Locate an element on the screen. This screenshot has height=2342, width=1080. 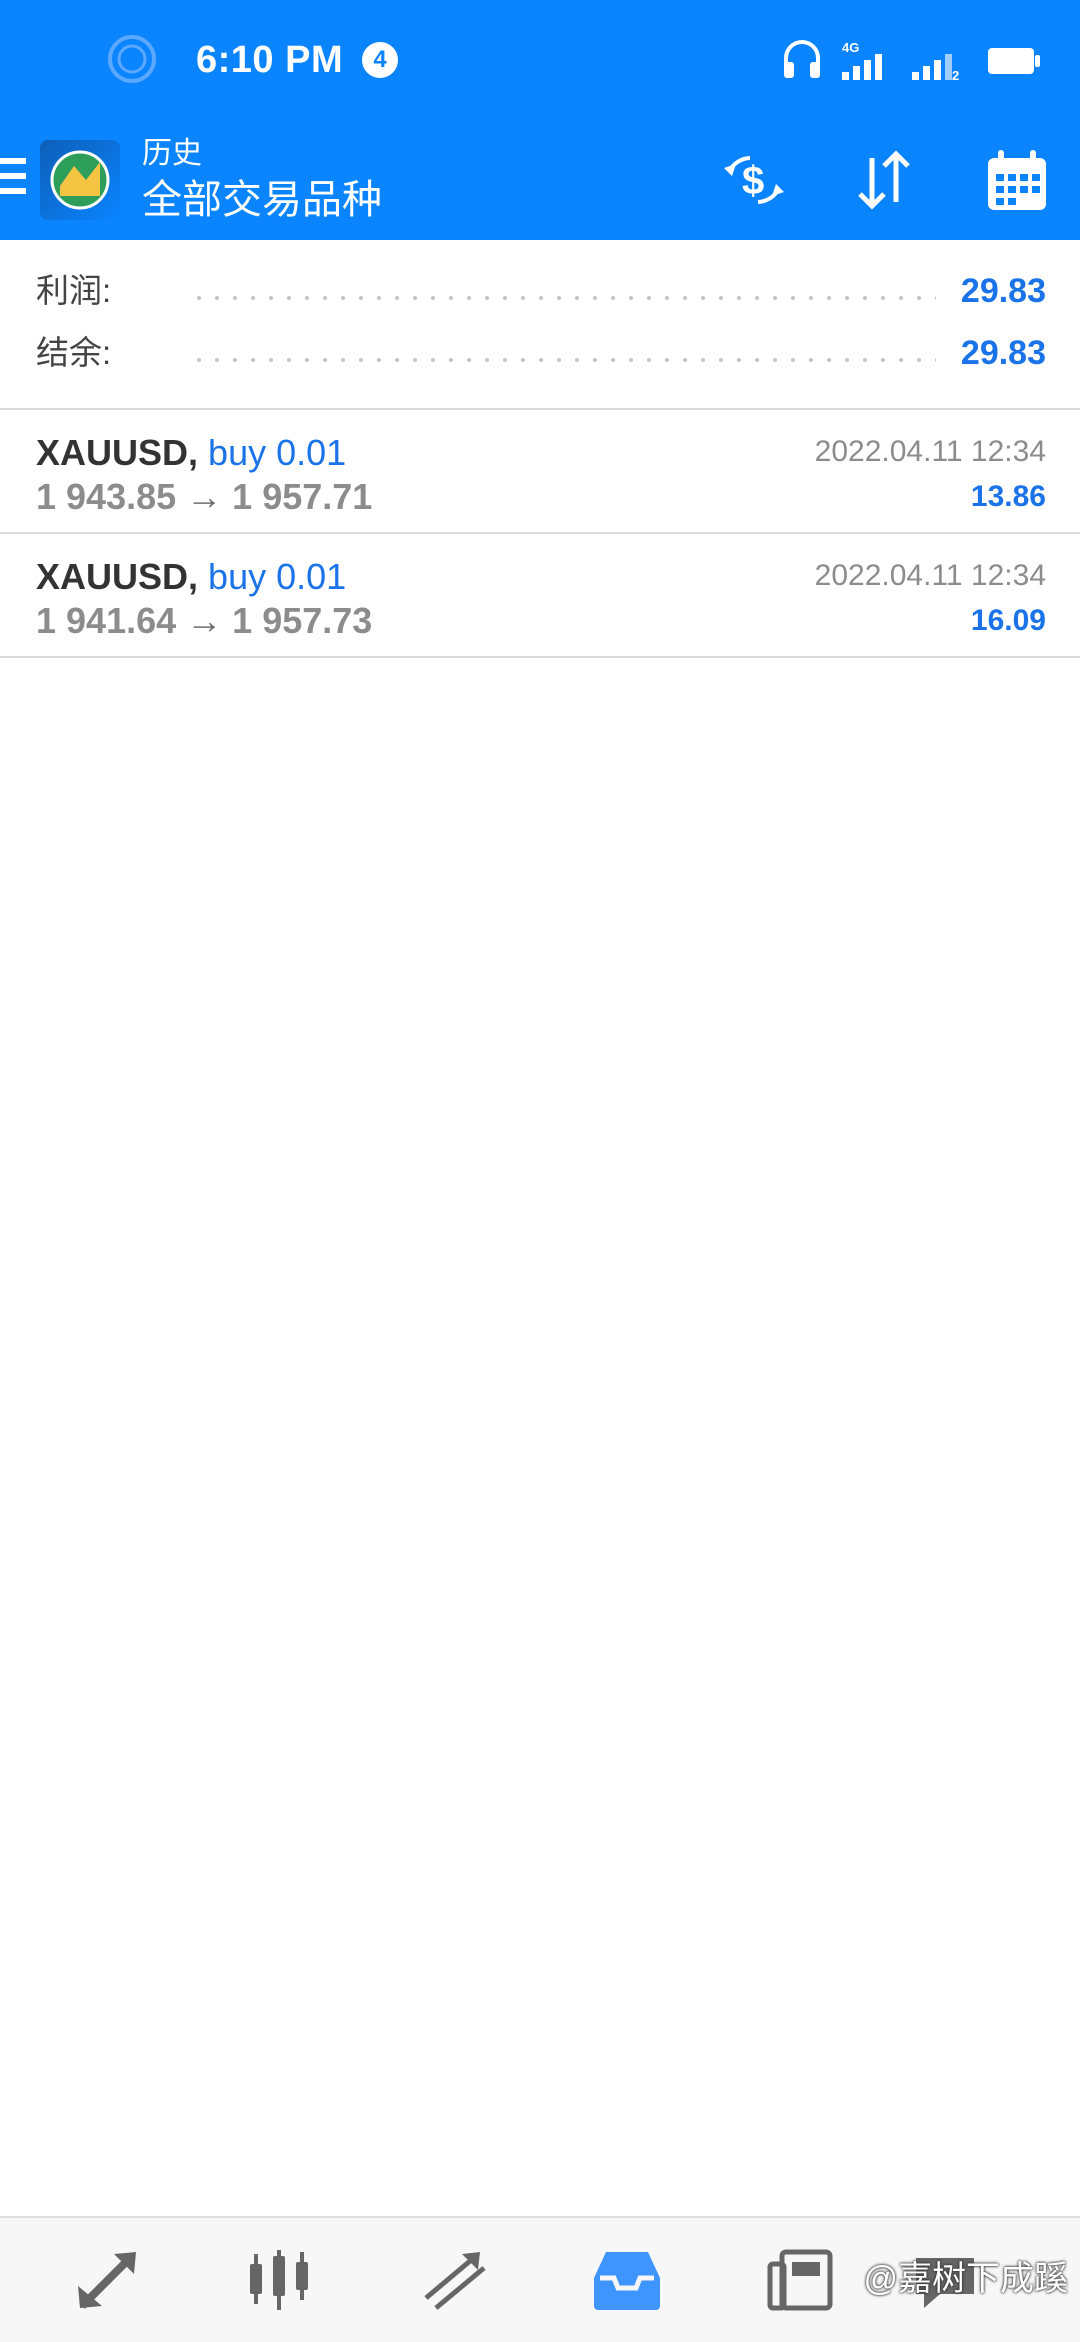
calendar-icon is located at coordinates (1018, 180).